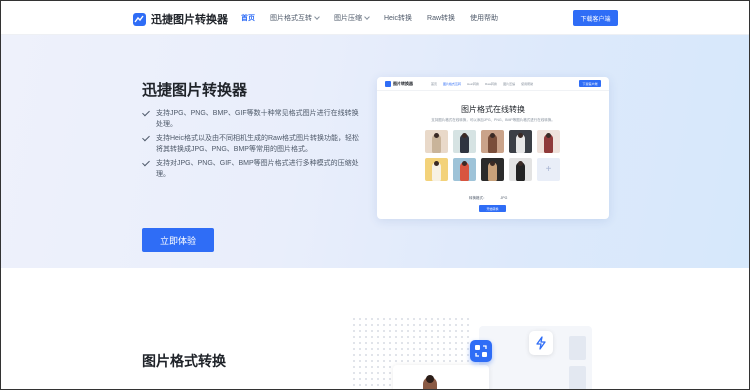  I want to click on add-image-icon: +, so click(548, 169).